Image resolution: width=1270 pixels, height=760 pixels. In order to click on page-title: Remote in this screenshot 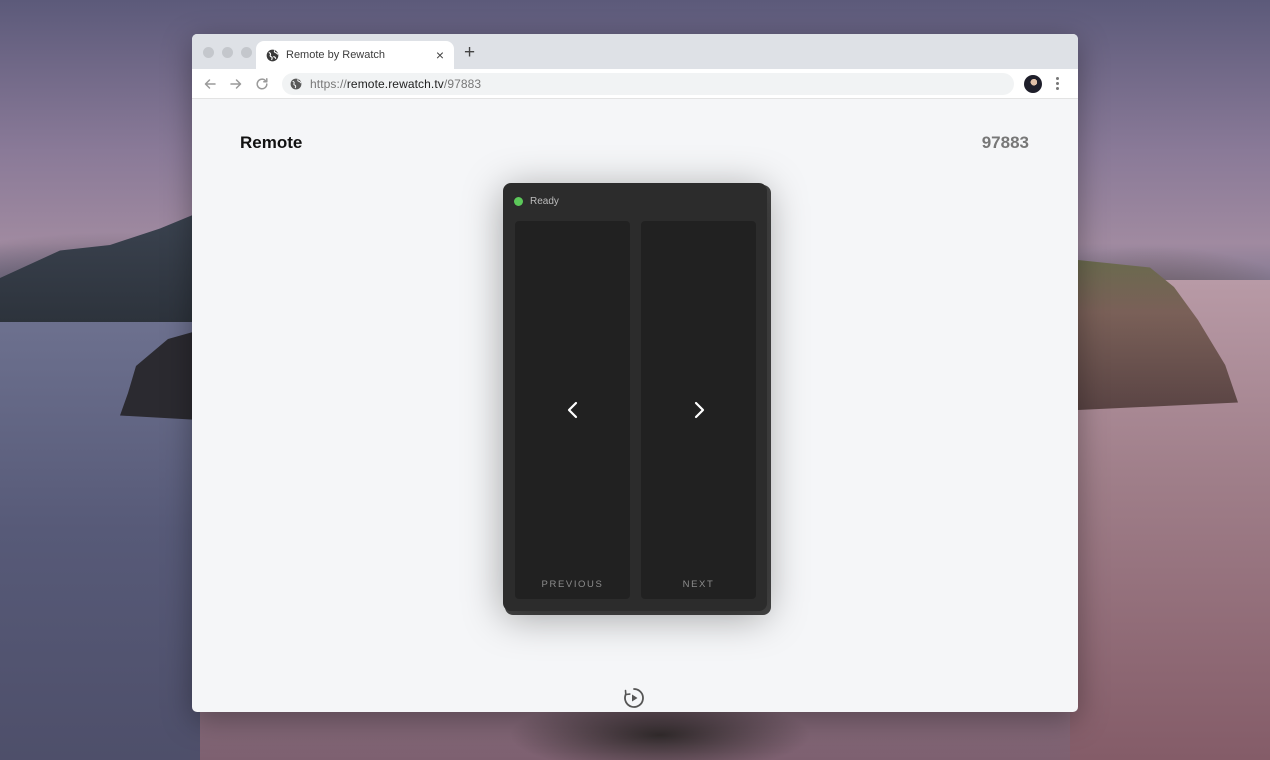, I will do `click(271, 142)`.